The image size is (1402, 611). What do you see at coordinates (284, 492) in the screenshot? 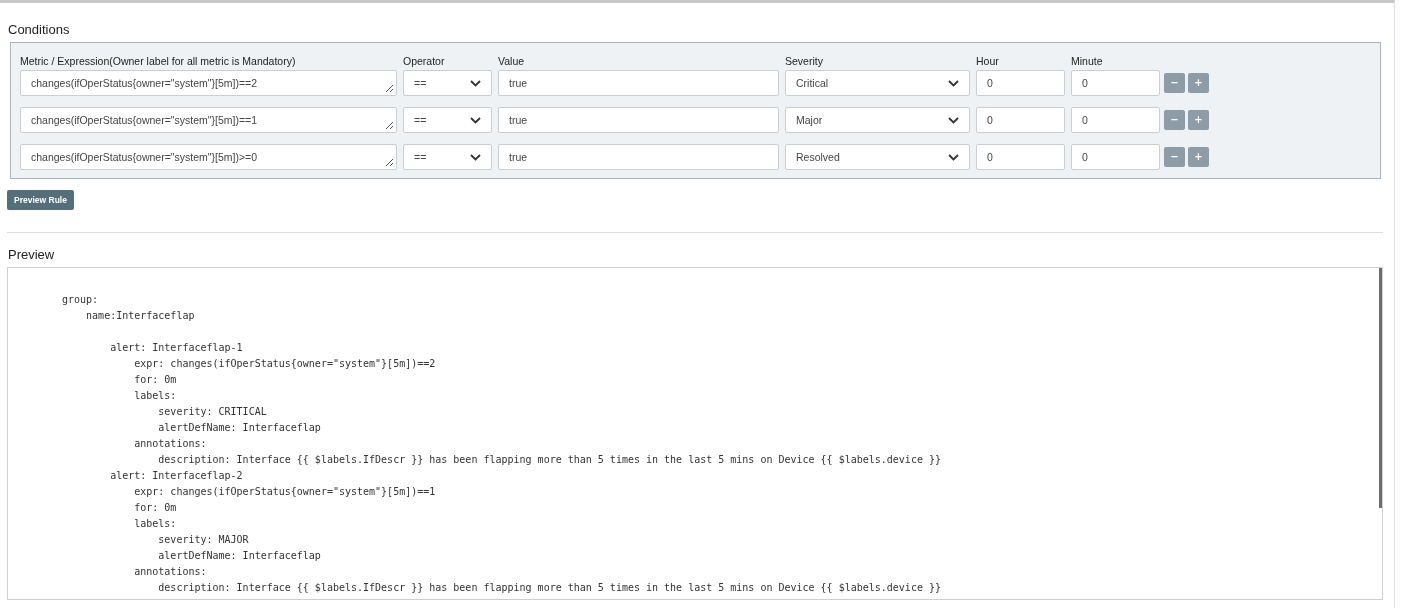
I see `code-line: expr: changes(ifOperStatus{owner="system"}[5m])==1` at bounding box center [284, 492].